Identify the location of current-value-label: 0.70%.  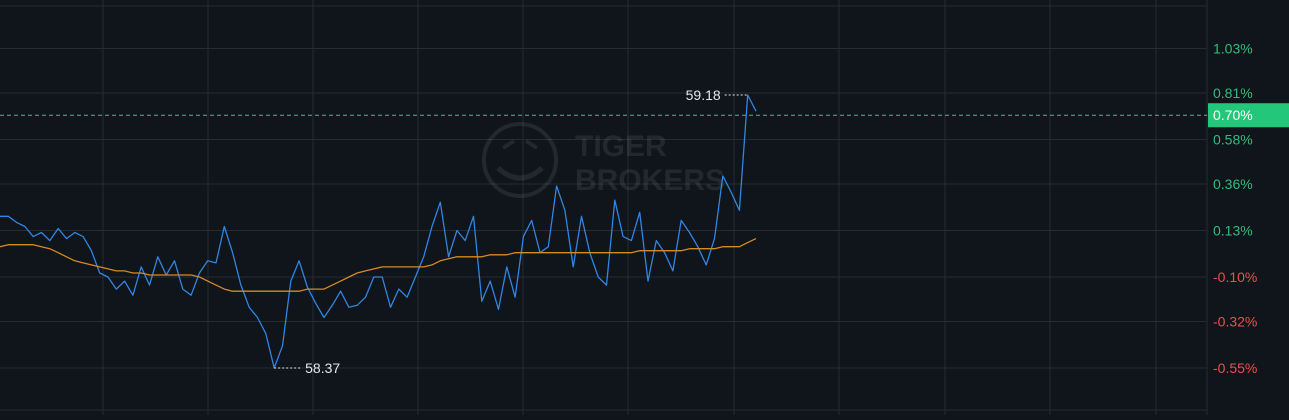
(1233, 115).